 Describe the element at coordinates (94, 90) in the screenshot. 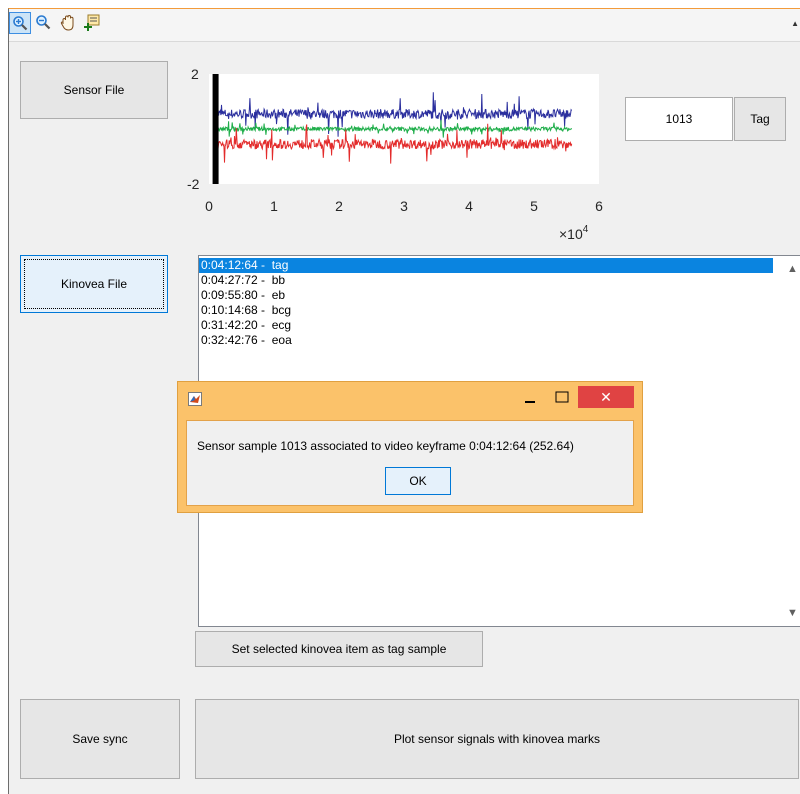

I see `sensor-file-button: Sensor File` at that location.